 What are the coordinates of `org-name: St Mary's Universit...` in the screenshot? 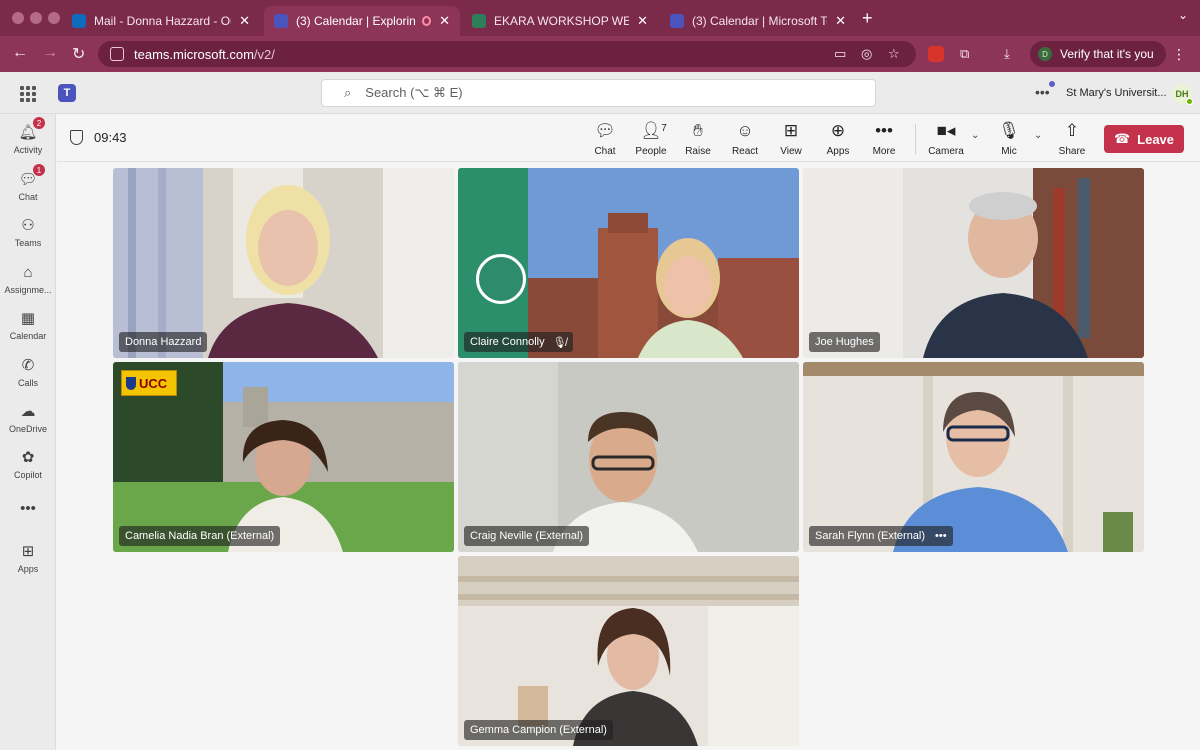 It's located at (1116, 93).